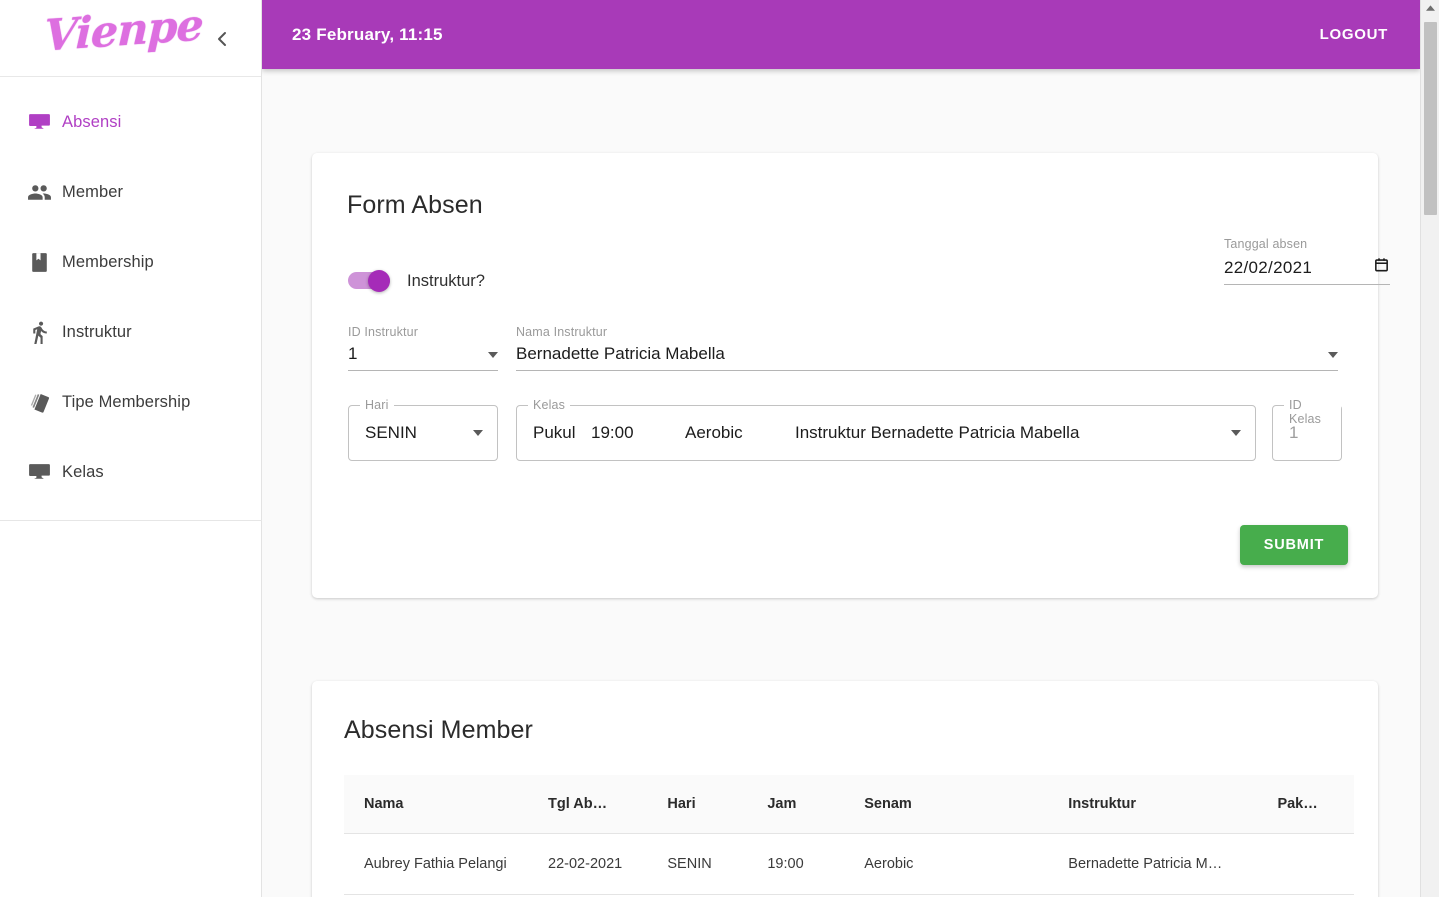 This screenshot has height=897, width=1439. I want to click on sidebar-item-label: Member, so click(93, 191).